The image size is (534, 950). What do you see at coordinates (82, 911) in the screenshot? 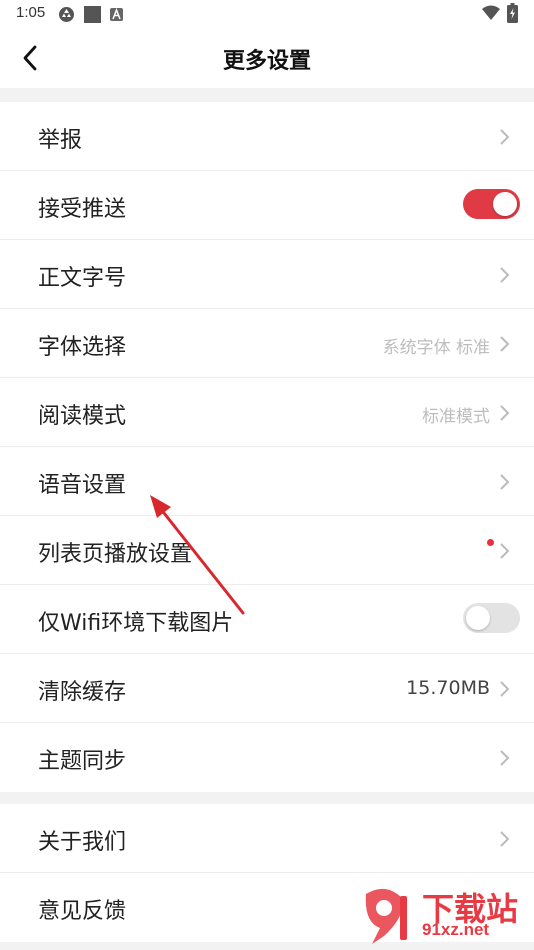
I see `setting-label: 意见反馈` at bounding box center [82, 911].